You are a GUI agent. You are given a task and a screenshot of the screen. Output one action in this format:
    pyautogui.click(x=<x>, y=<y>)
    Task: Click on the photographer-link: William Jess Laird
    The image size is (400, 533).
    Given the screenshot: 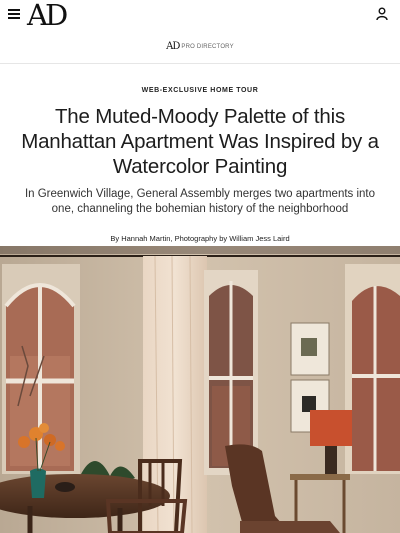 What is the action you would take?
    pyautogui.click(x=259, y=238)
    